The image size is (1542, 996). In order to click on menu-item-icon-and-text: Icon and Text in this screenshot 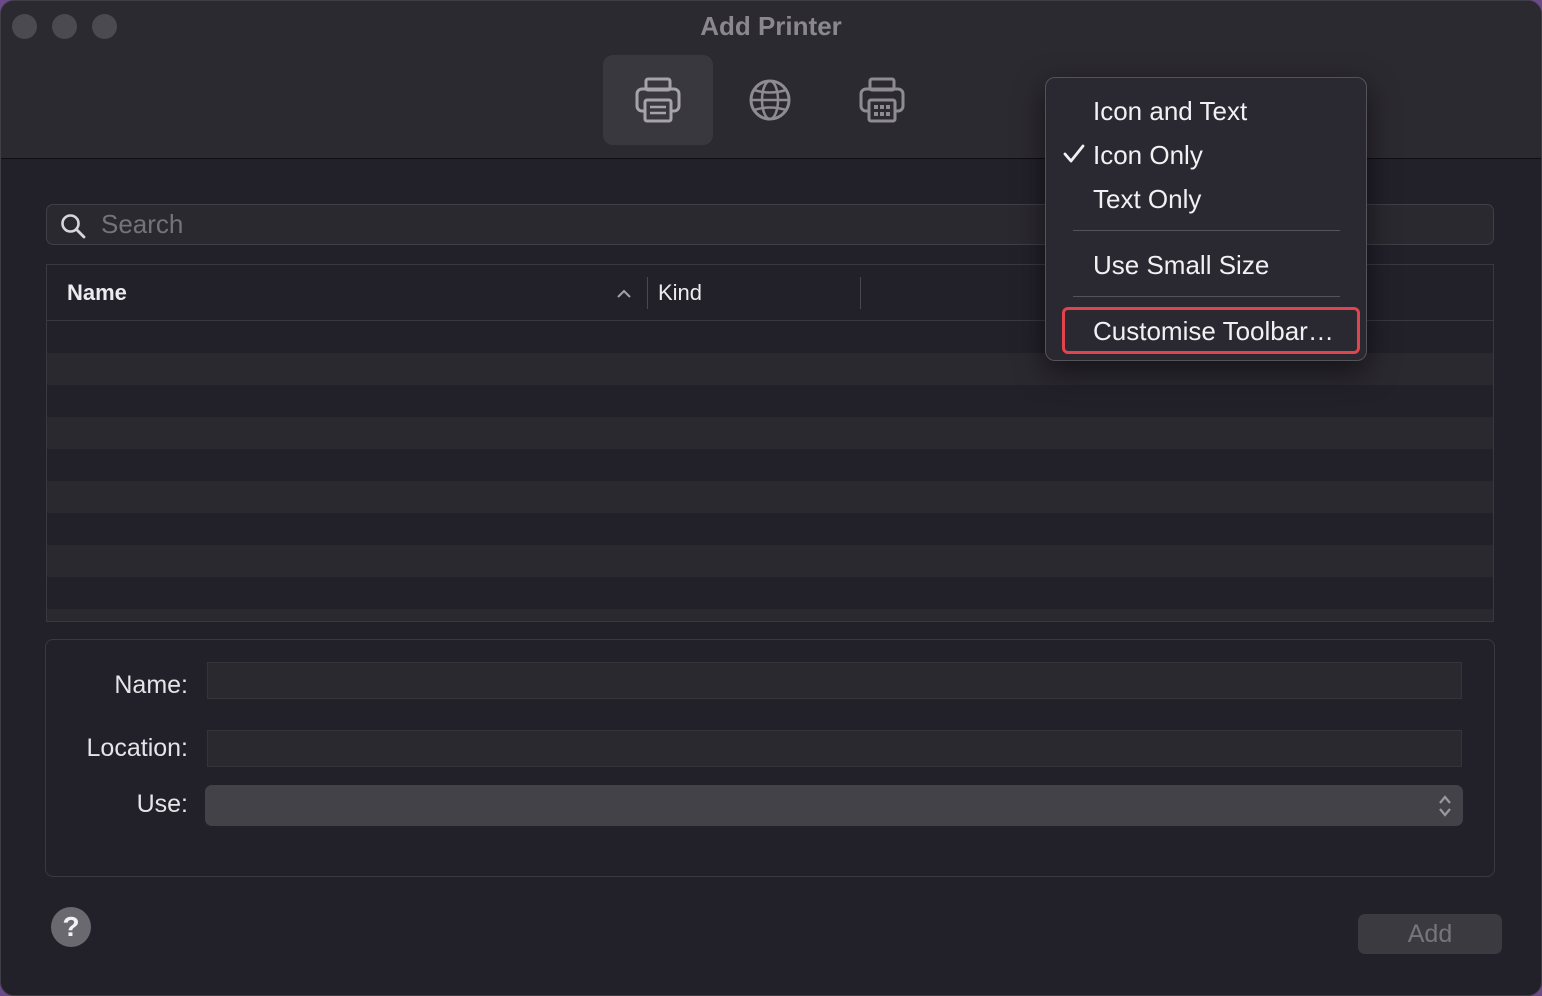, I will do `click(1170, 111)`.